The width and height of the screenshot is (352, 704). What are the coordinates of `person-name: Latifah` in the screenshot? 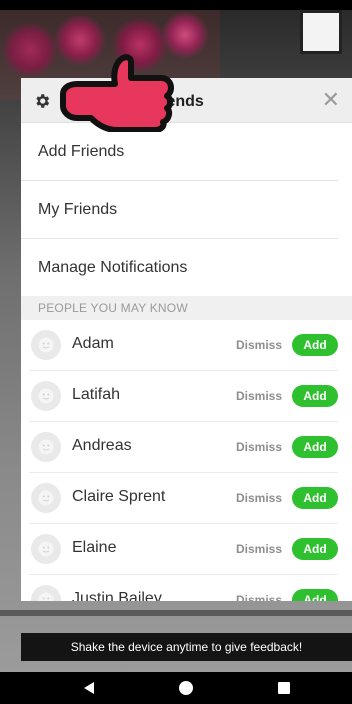 It's located at (96, 394).